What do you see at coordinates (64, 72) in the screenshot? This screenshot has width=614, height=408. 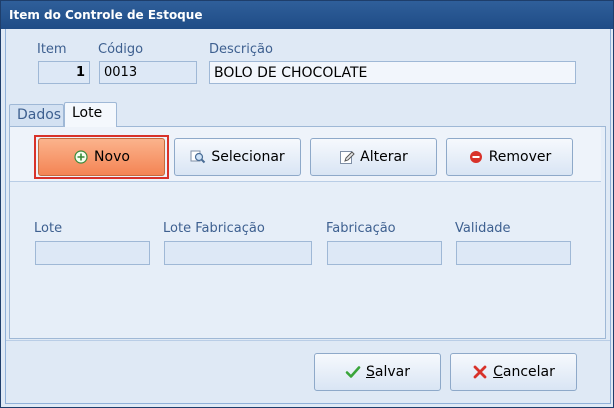 I see `item-field: 1` at bounding box center [64, 72].